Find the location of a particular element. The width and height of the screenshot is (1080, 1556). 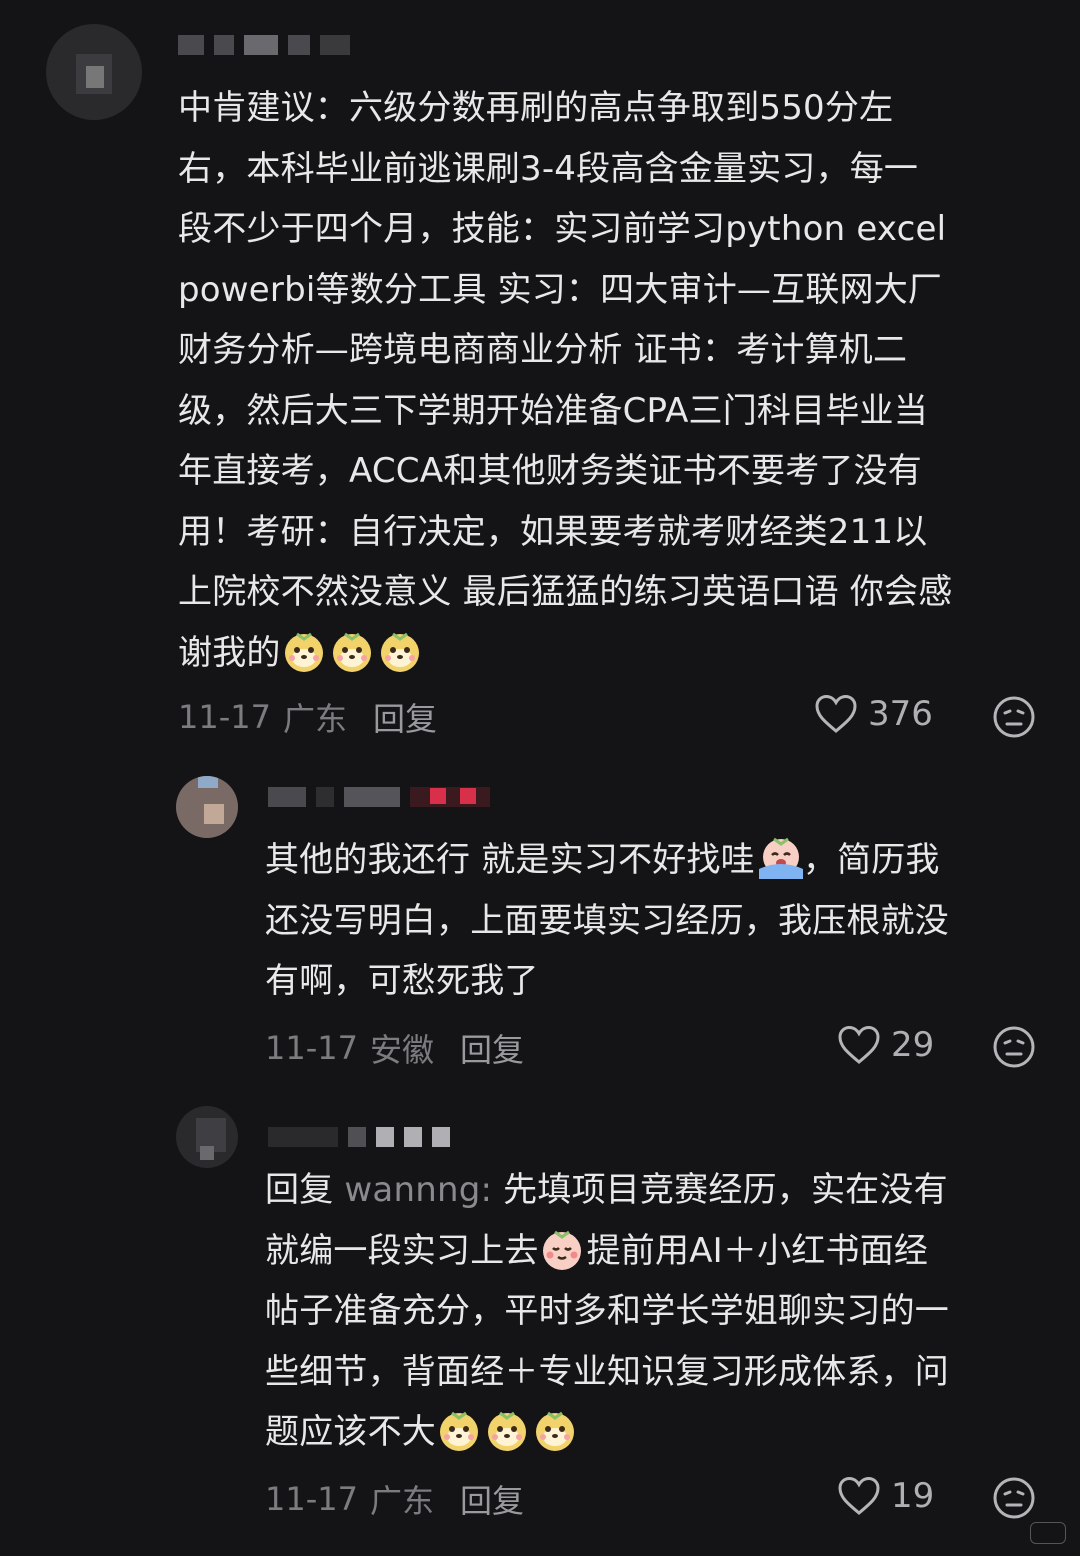

comment-line: 有啊，可愁死我了 is located at coordinates (402, 981).